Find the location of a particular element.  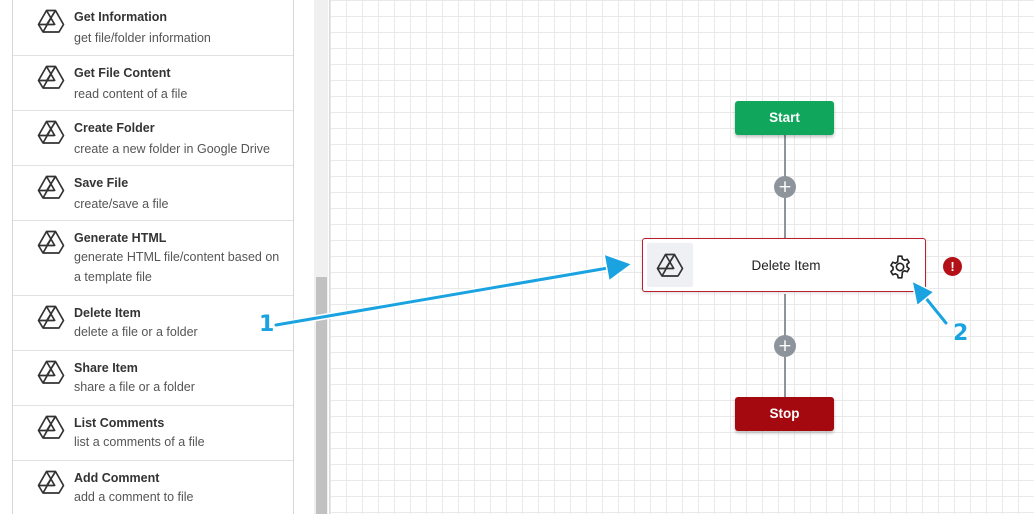

action-item-add-comment: Add Comment add a comment to file is located at coordinates (153, 487).